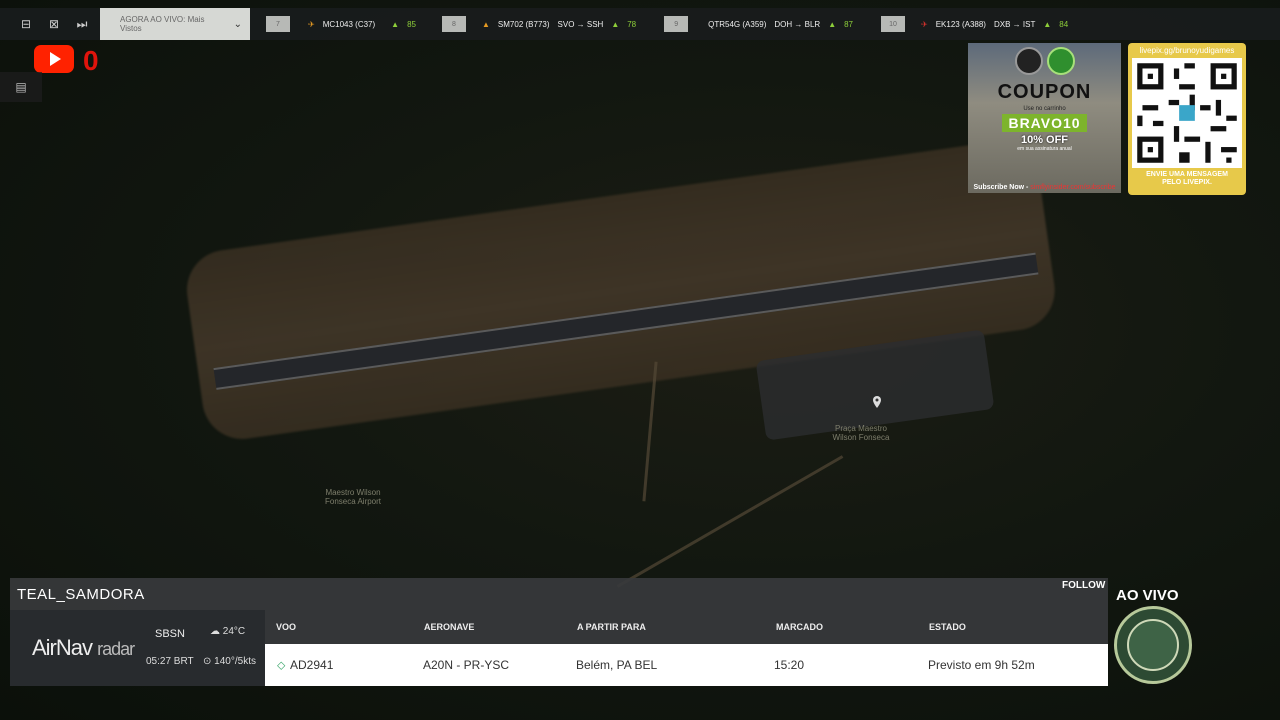 Image resolution: width=1280 pixels, height=720 pixels. Describe the element at coordinates (797, 24) in the screenshot. I see `flight-route: DOH → BLR` at that location.